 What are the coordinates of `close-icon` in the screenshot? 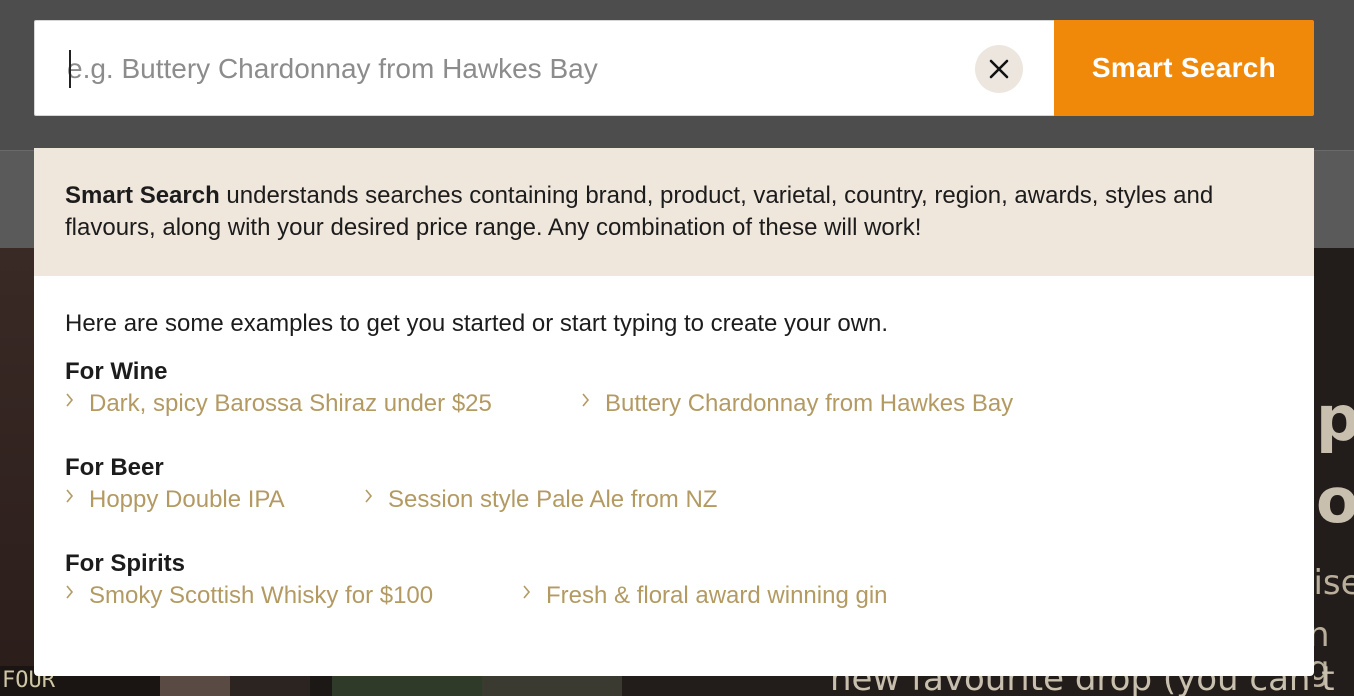 It's located at (999, 69).